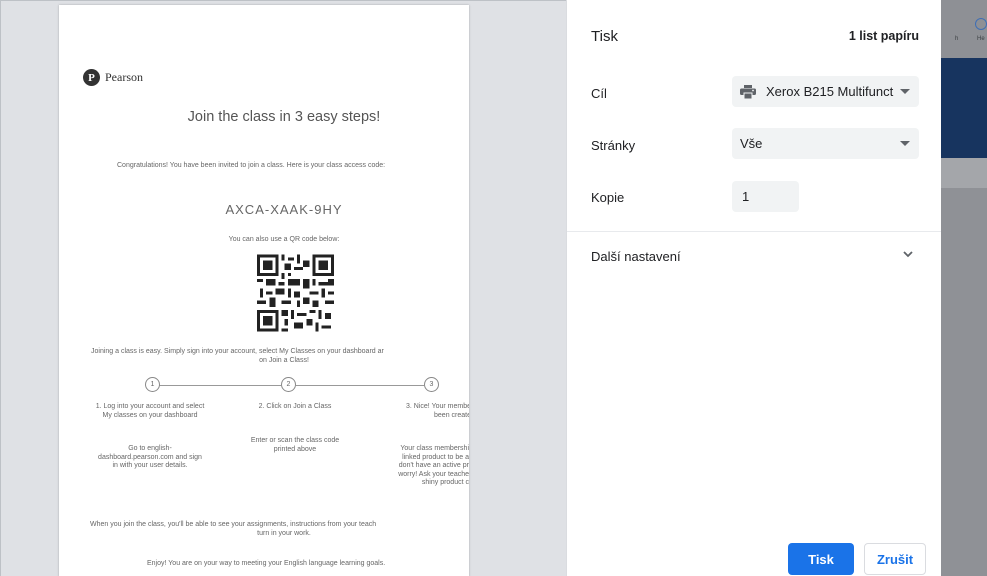 The width and height of the screenshot is (987, 576). Describe the element at coordinates (150, 448) in the screenshot. I see `step-1-desc-line: Go to english-` at that location.